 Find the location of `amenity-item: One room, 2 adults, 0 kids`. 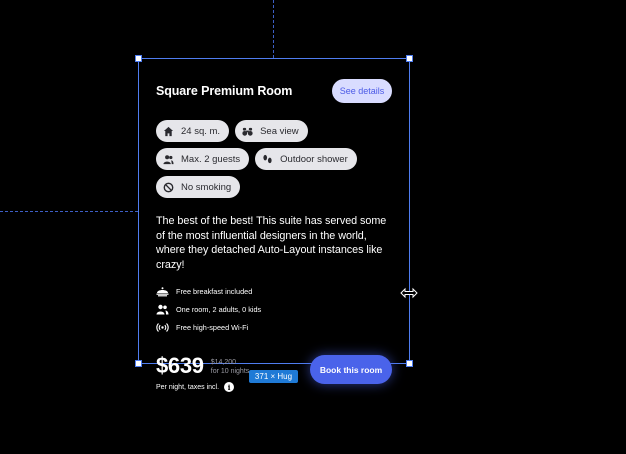

amenity-item: One room, 2 adults, 0 kids is located at coordinates (274, 309).